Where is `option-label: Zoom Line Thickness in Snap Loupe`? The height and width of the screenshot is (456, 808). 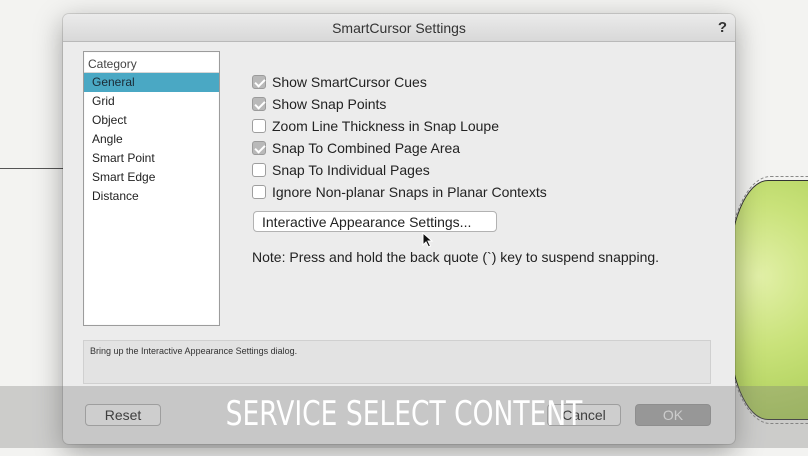
option-label: Zoom Line Thickness in Snap Loupe is located at coordinates (385, 126).